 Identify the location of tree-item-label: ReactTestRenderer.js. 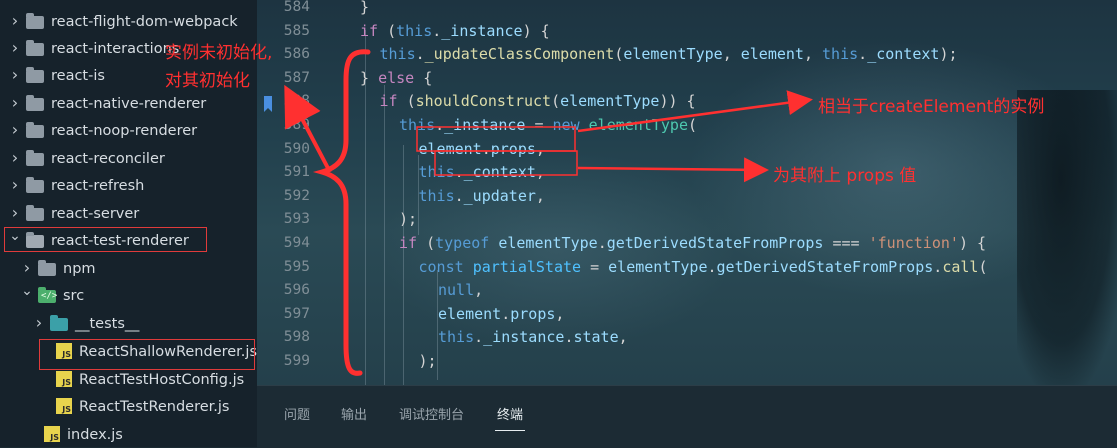
(154, 406).